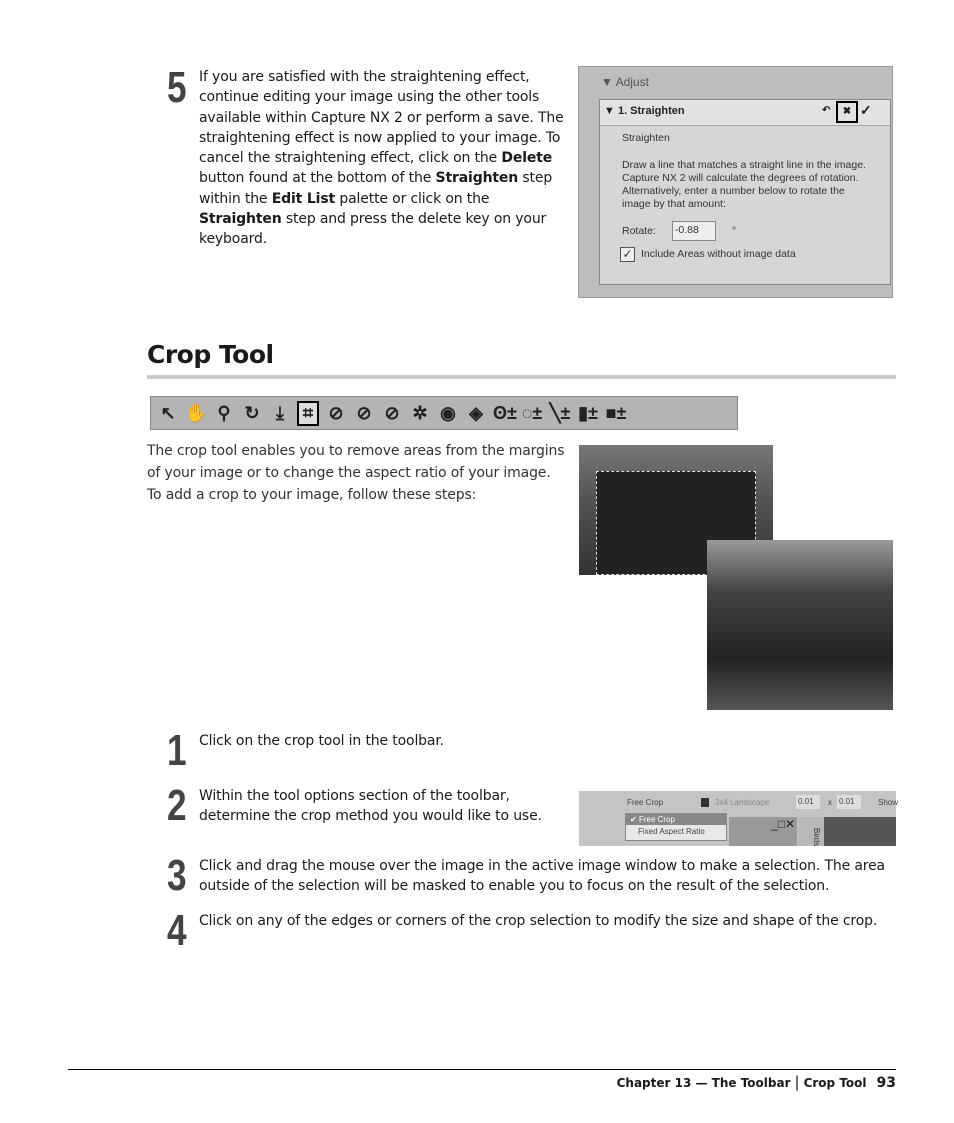 The image size is (954, 1123). Describe the element at coordinates (745, 113) in the screenshot. I see `straighten-step: ▼ 1. Straighten ↶ ✖ ✓` at that location.